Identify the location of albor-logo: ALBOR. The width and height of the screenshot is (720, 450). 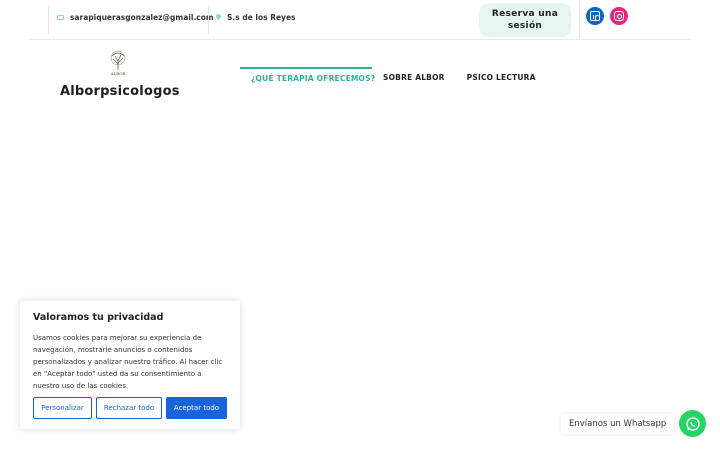
(118, 63).